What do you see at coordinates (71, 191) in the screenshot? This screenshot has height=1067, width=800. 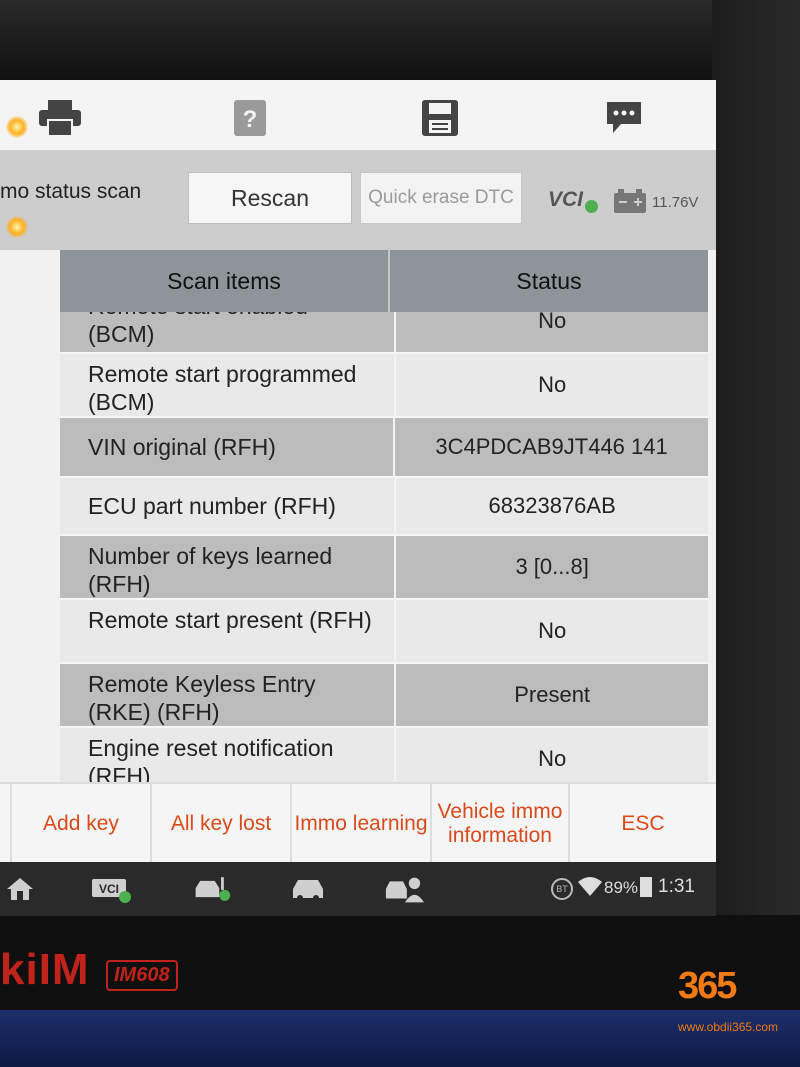 I see `page-title: mo status scan` at bounding box center [71, 191].